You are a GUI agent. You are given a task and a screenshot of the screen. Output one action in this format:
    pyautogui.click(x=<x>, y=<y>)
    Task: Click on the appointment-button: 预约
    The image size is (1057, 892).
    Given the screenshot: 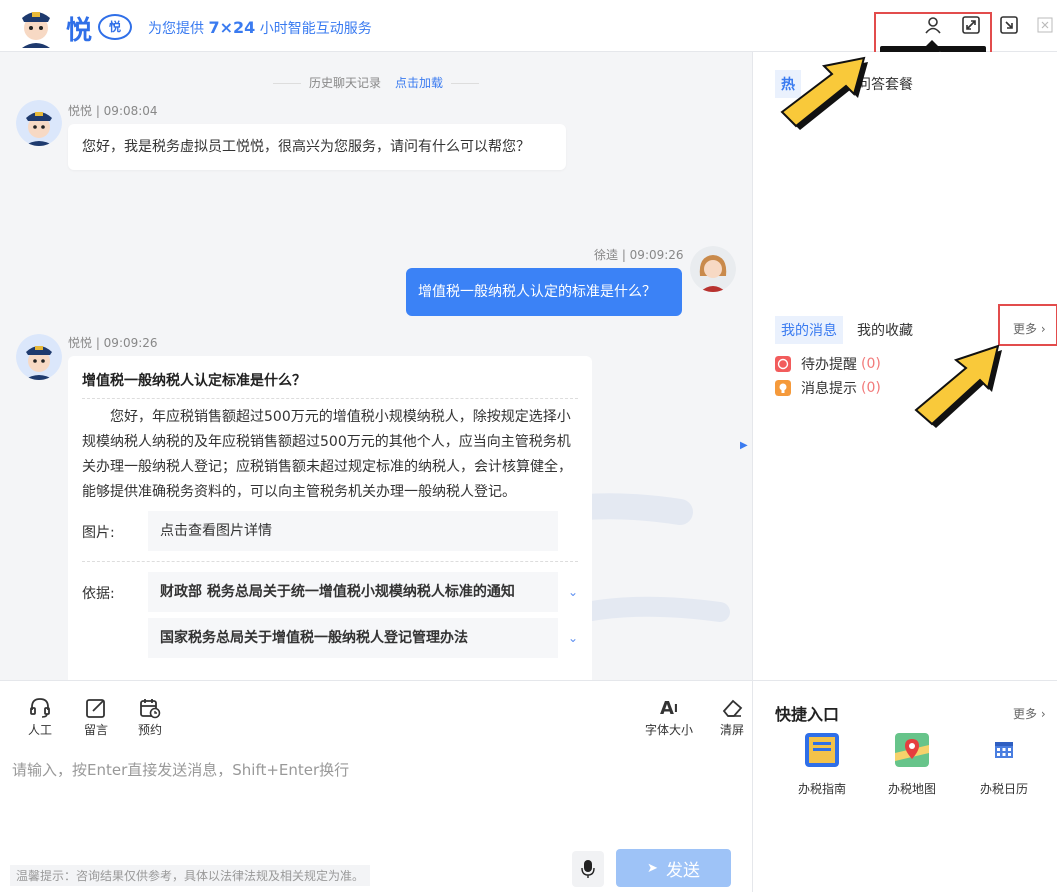 What is the action you would take?
    pyautogui.click(x=150, y=716)
    